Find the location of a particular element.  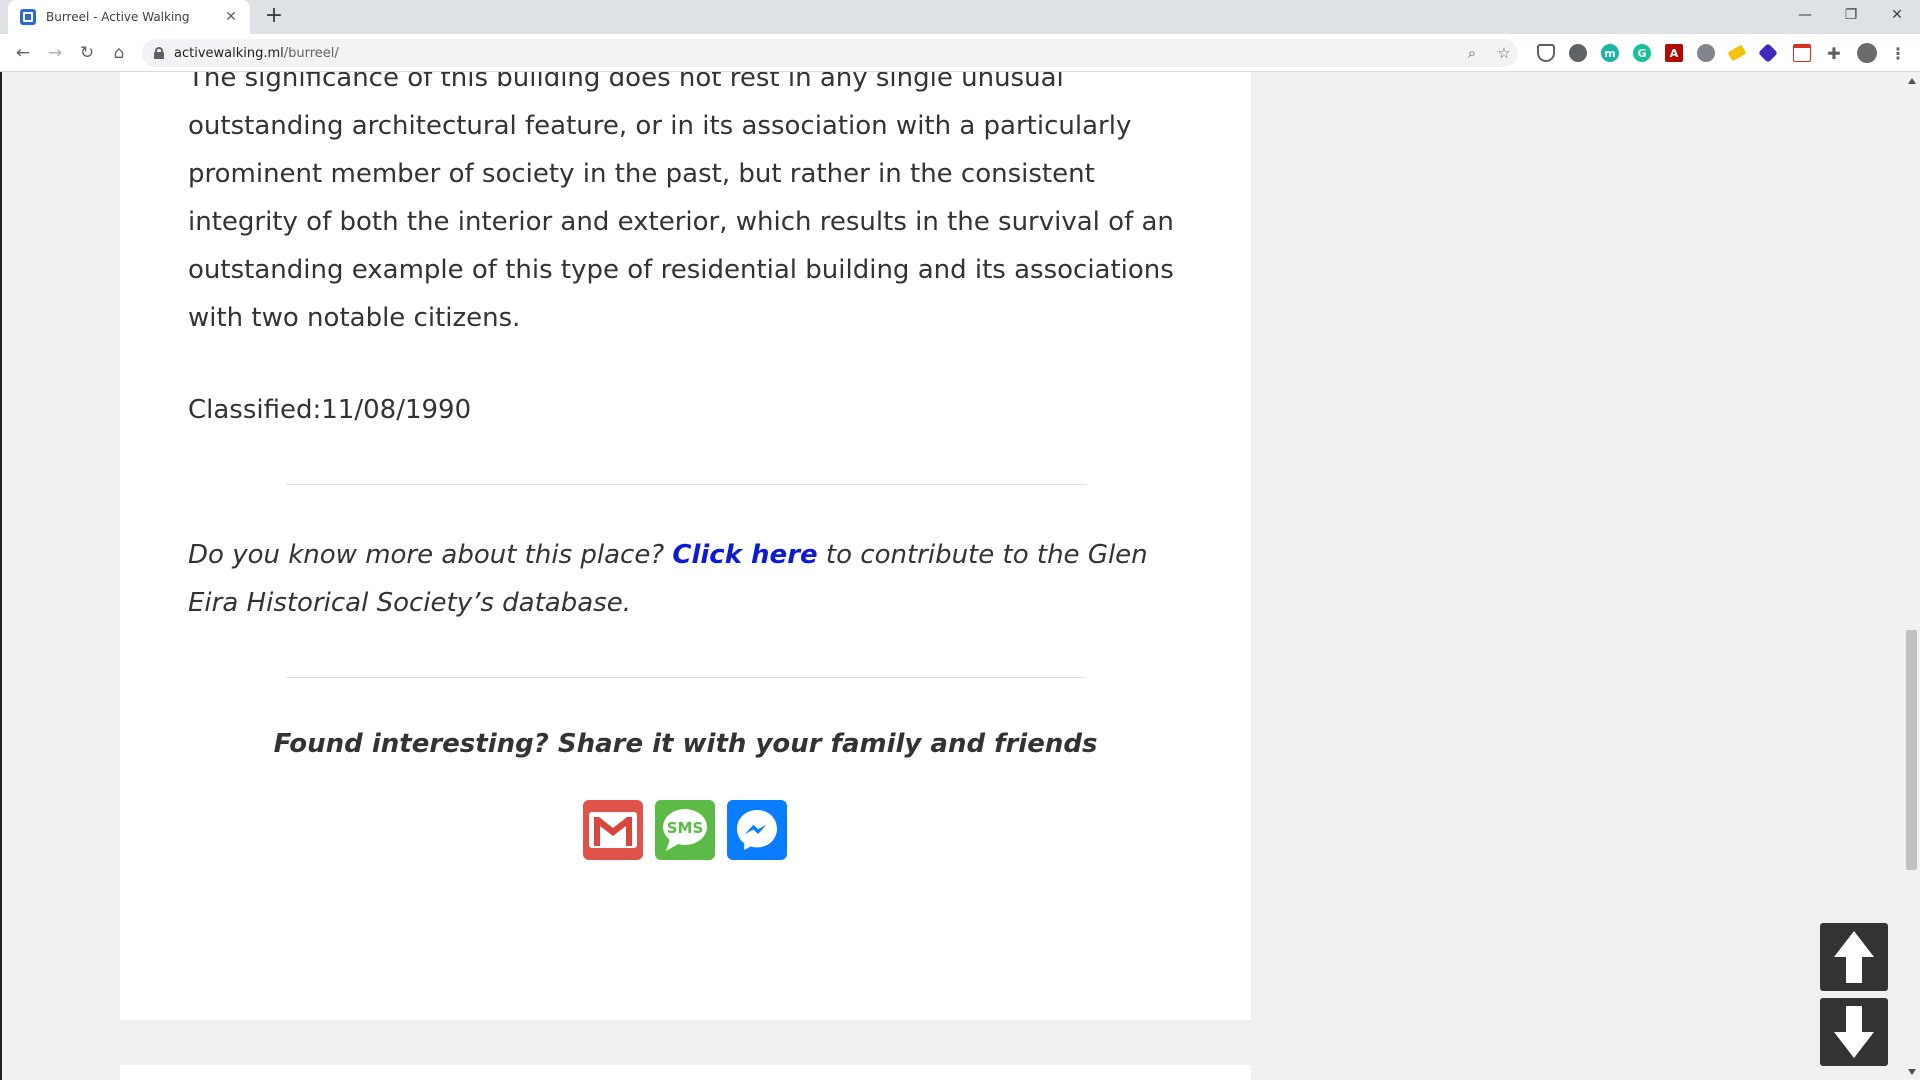

tab-title: Burreel - Active Walking is located at coordinates (118, 17).